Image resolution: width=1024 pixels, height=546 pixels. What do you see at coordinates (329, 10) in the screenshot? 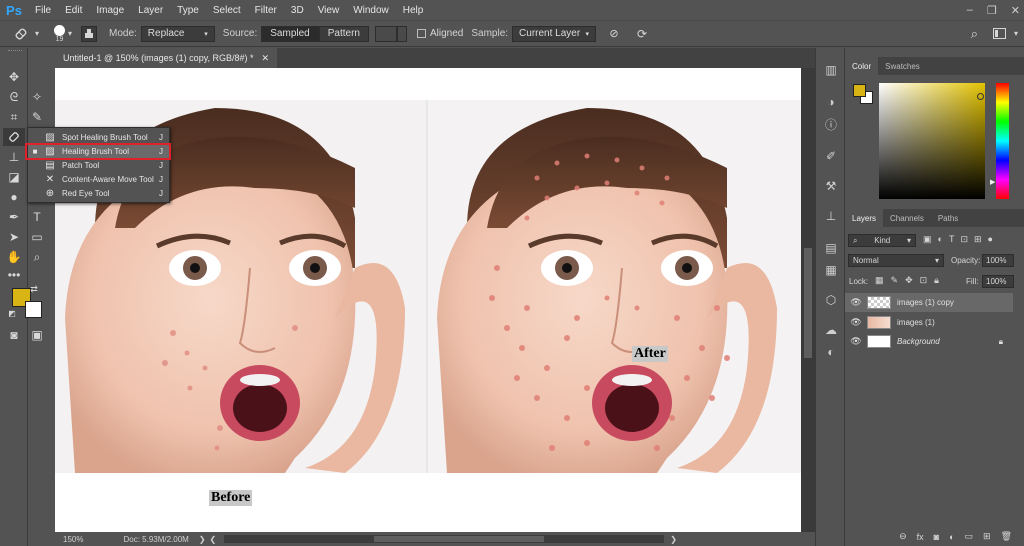
I see `menu-view: View` at bounding box center [329, 10].